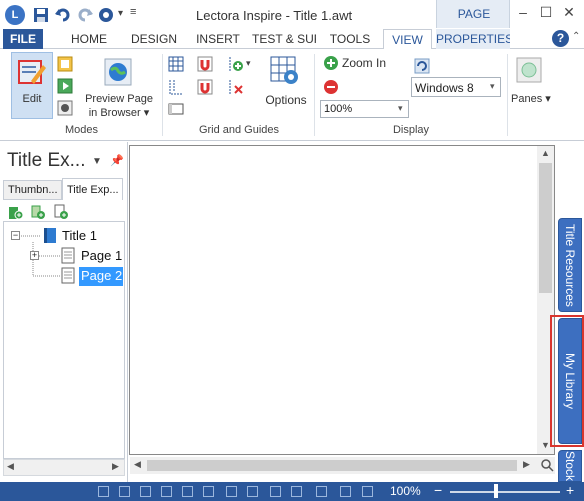 Image resolution: width=584 pixels, height=501 pixels. Describe the element at coordinates (545, 153) in the screenshot. I see `scroll-up-icon: ▲` at that location.